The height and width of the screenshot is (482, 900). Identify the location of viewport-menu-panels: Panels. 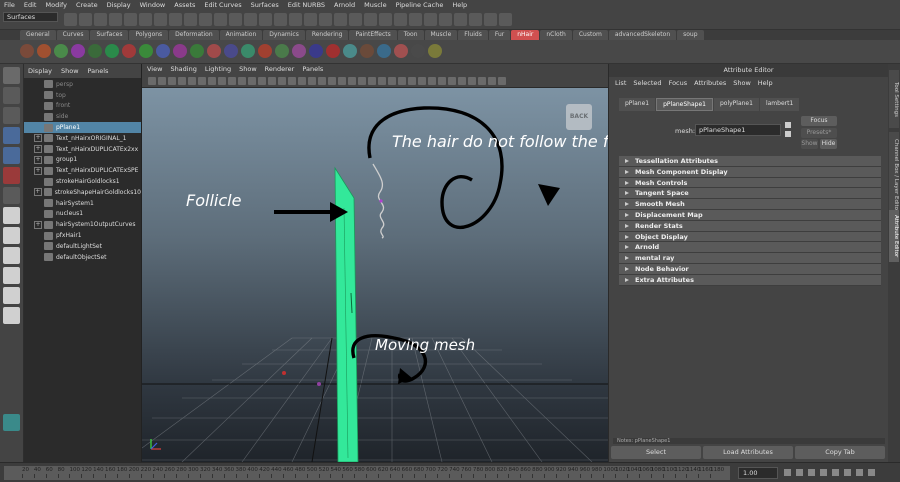
(312, 69).